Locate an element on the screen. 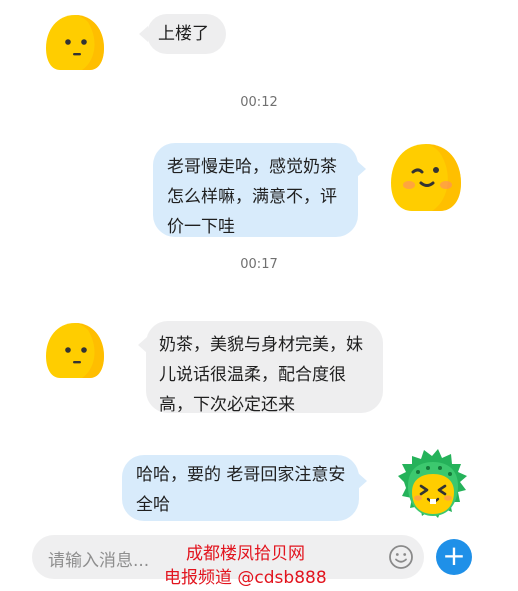 The image size is (518, 591). message-bubble-left: 上楼了 is located at coordinates (182, 34).